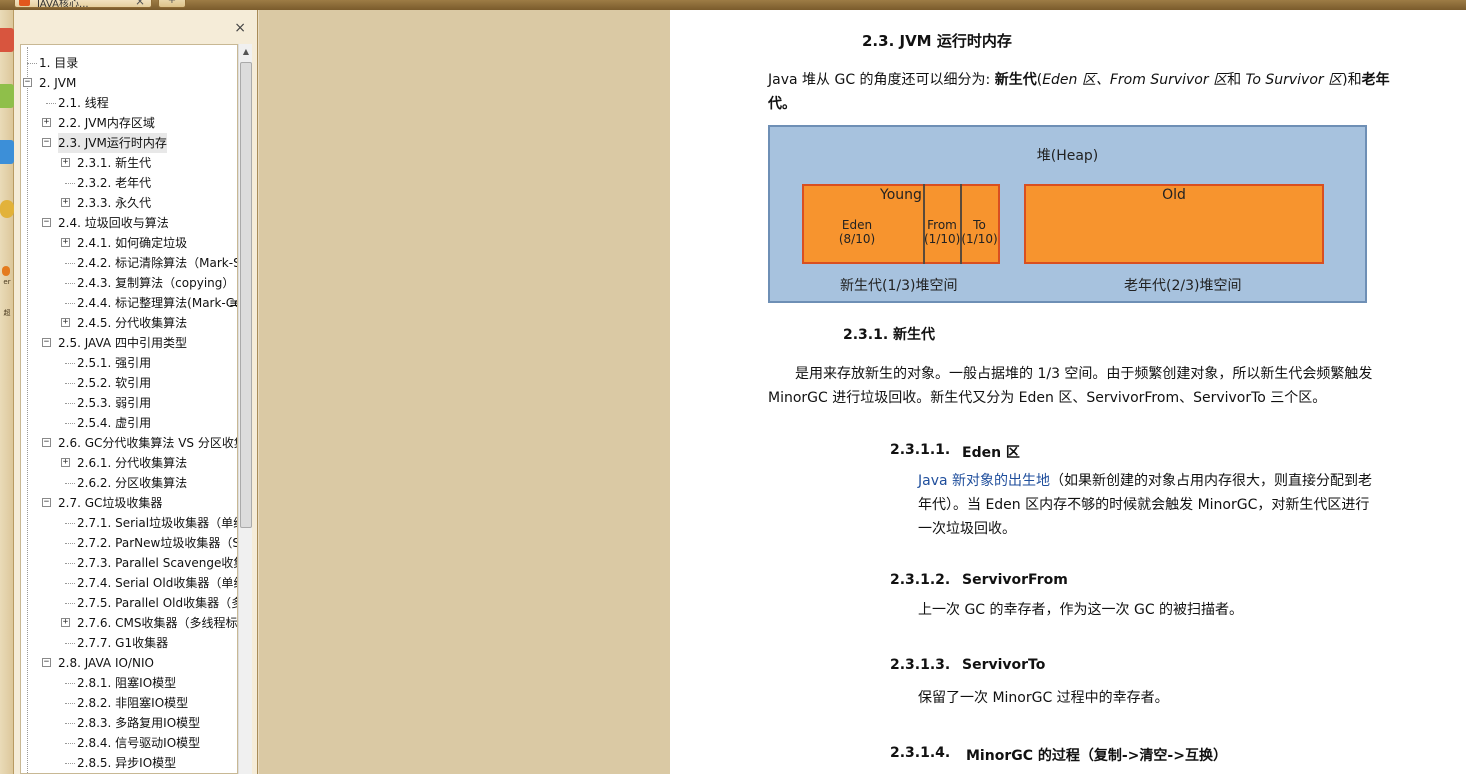 This screenshot has width=1466, height=774. I want to click on bookmark-item: 2.8.4. 信号驱动IO模型, so click(129, 743).